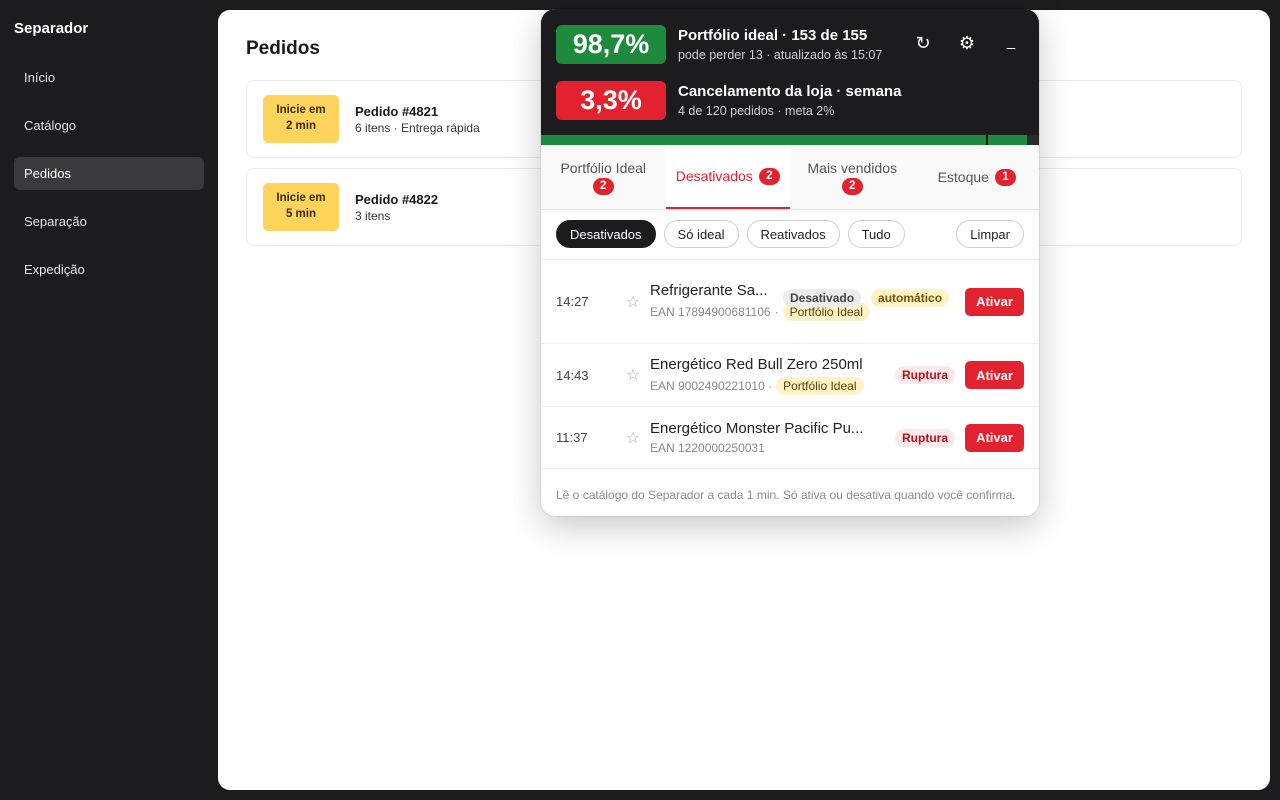 This screenshot has width=1280, height=800. What do you see at coordinates (963, 177) in the screenshot?
I see `tab-label: Estoque` at bounding box center [963, 177].